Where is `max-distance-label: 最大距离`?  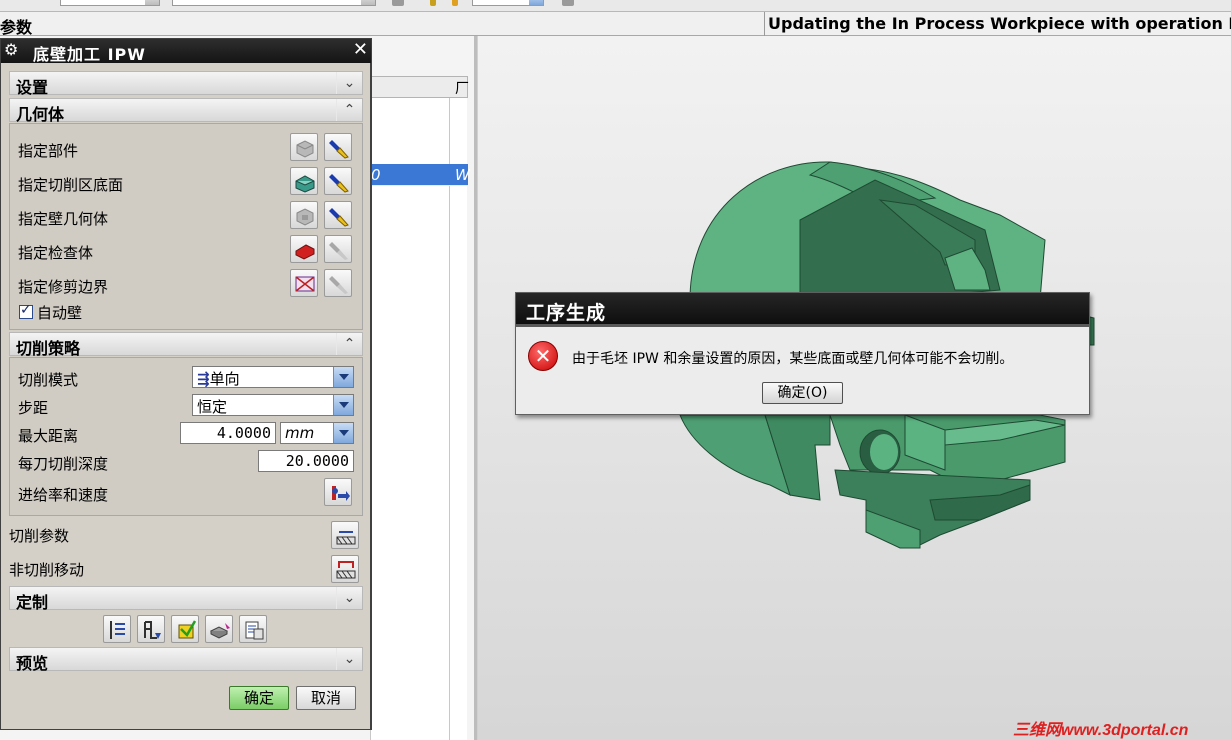 max-distance-label: 最大距离 is located at coordinates (48, 436).